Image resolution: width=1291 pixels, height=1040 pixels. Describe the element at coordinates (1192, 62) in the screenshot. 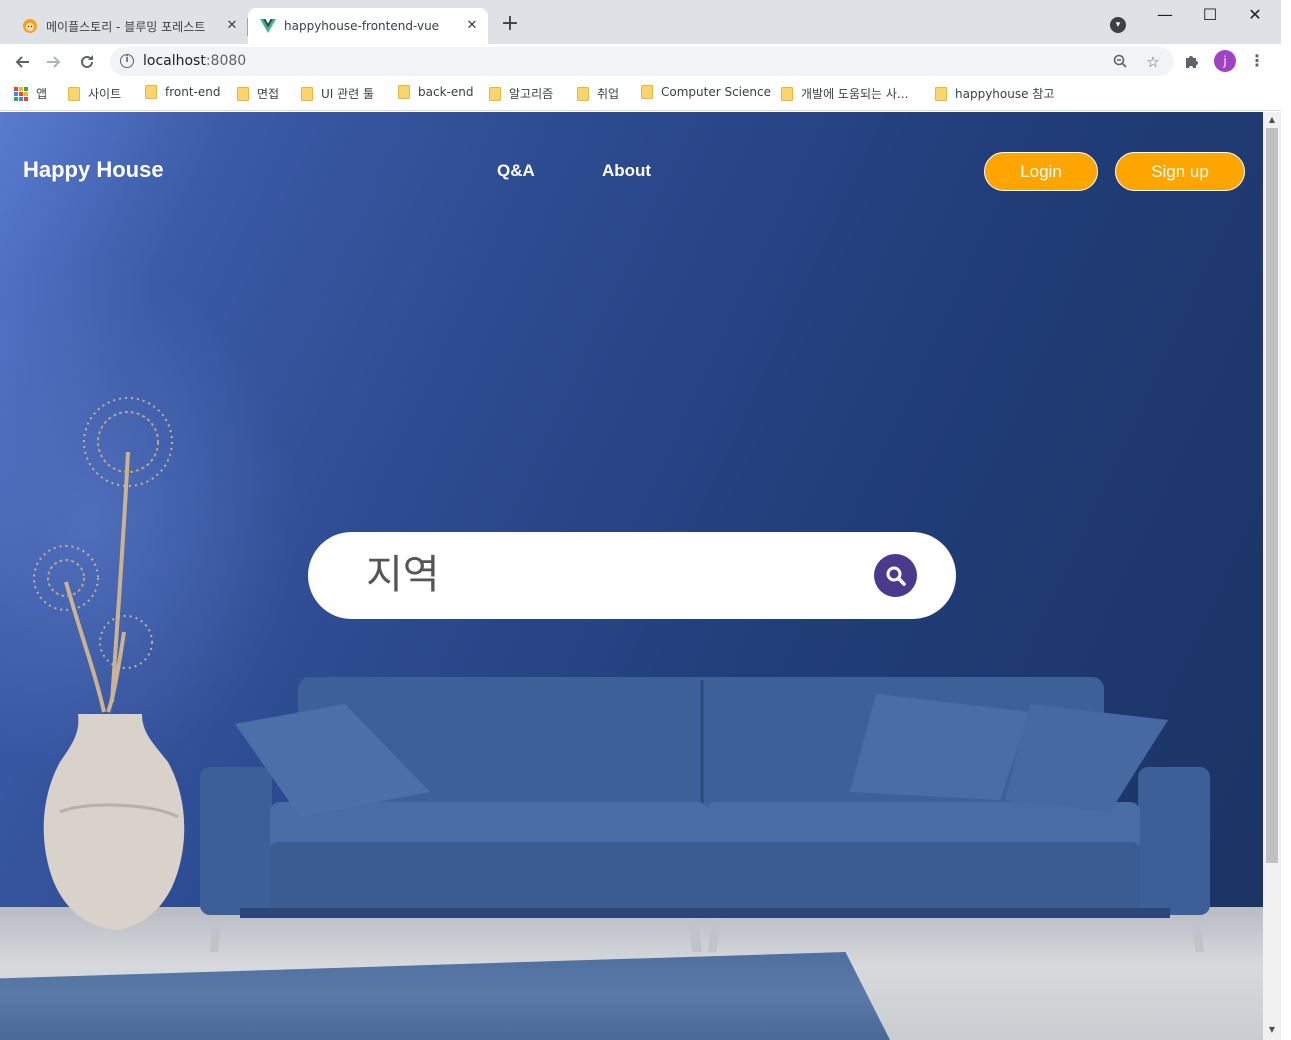

I see `extensions-puzzle-icon` at that location.